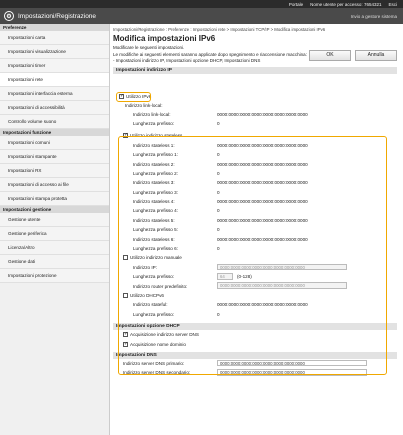 The image size is (403, 435). I want to click on app-title: Impostazioni/Registrazione, so click(57, 16).